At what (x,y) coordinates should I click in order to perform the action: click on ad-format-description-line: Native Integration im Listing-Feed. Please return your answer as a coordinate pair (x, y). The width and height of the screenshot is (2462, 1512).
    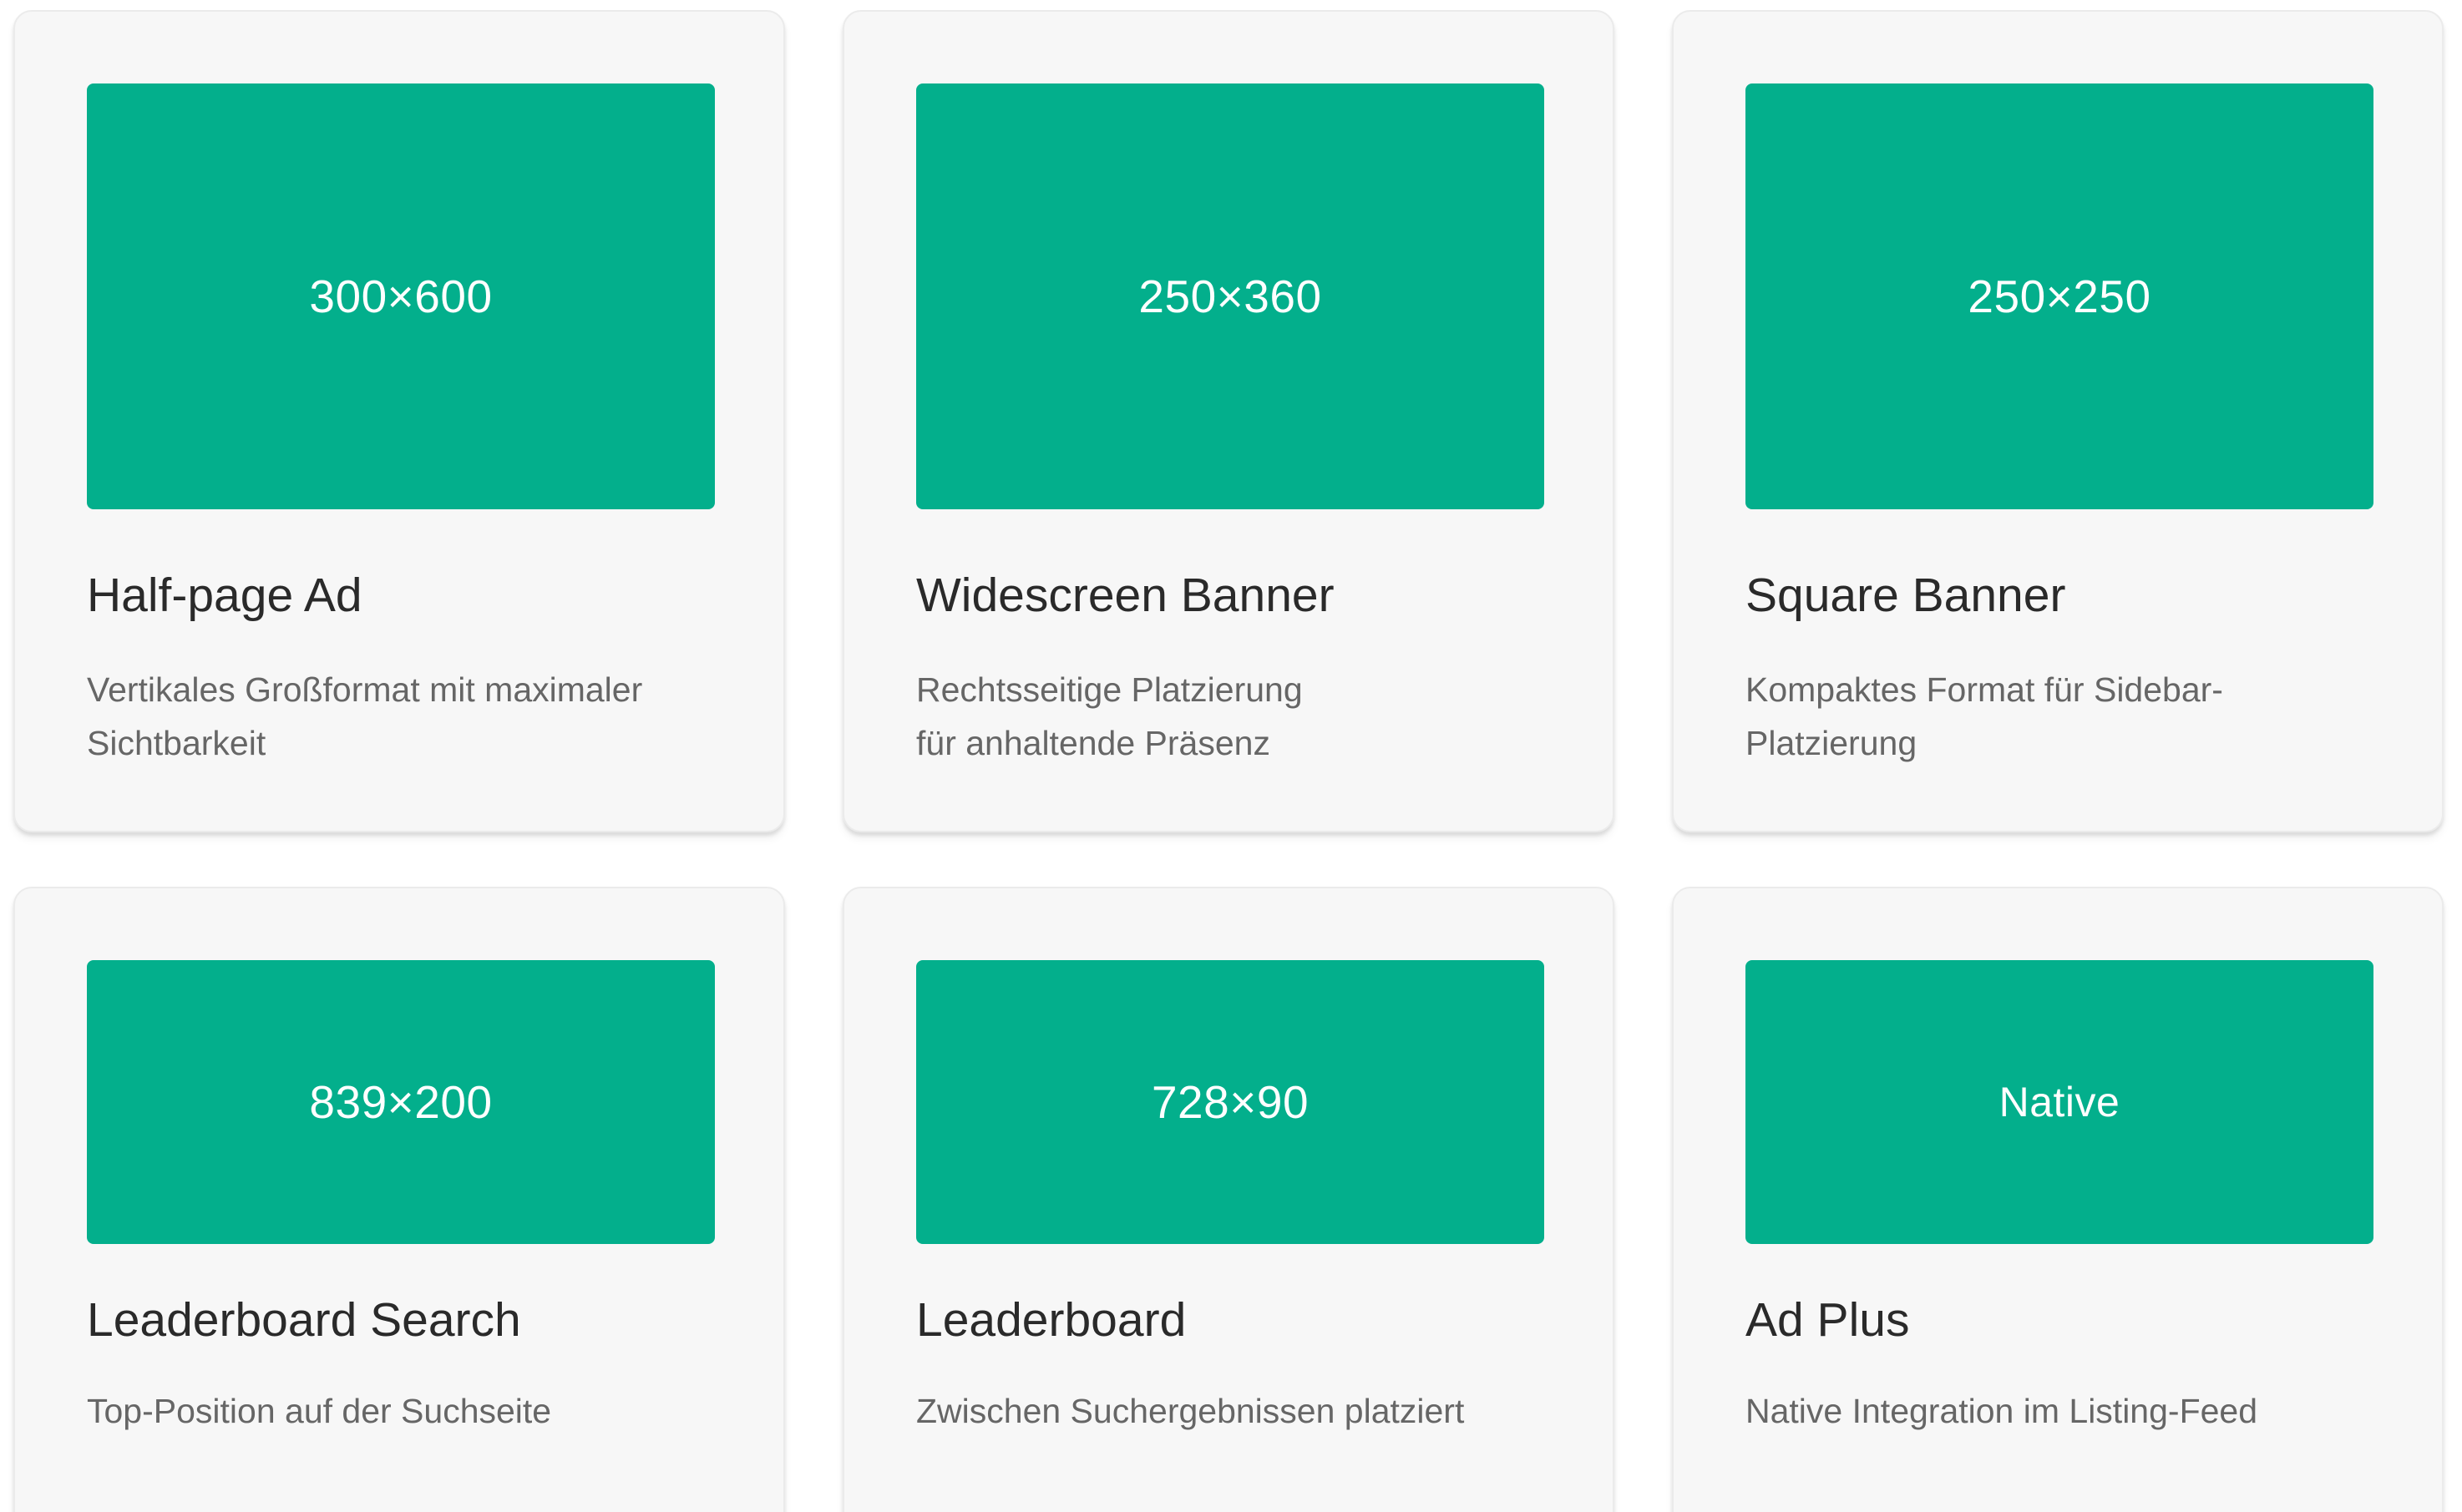
    Looking at the image, I should click on (2001, 1411).